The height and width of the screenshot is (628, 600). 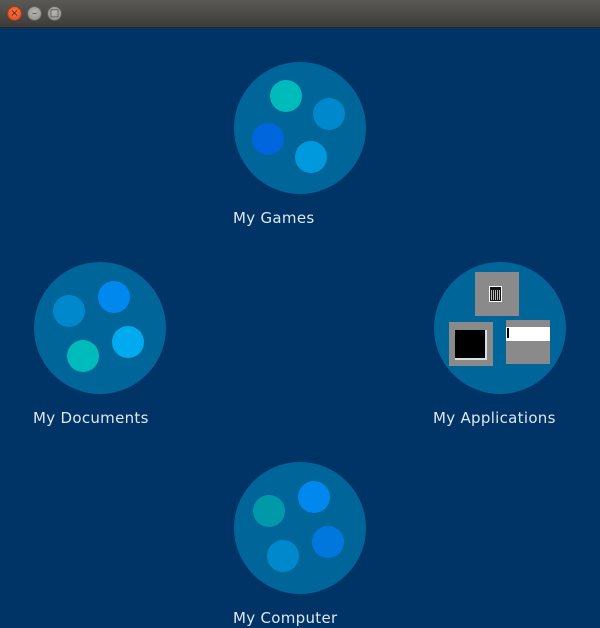 What do you see at coordinates (14, 13) in the screenshot?
I see `close-icon: ×` at bounding box center [14, 13].